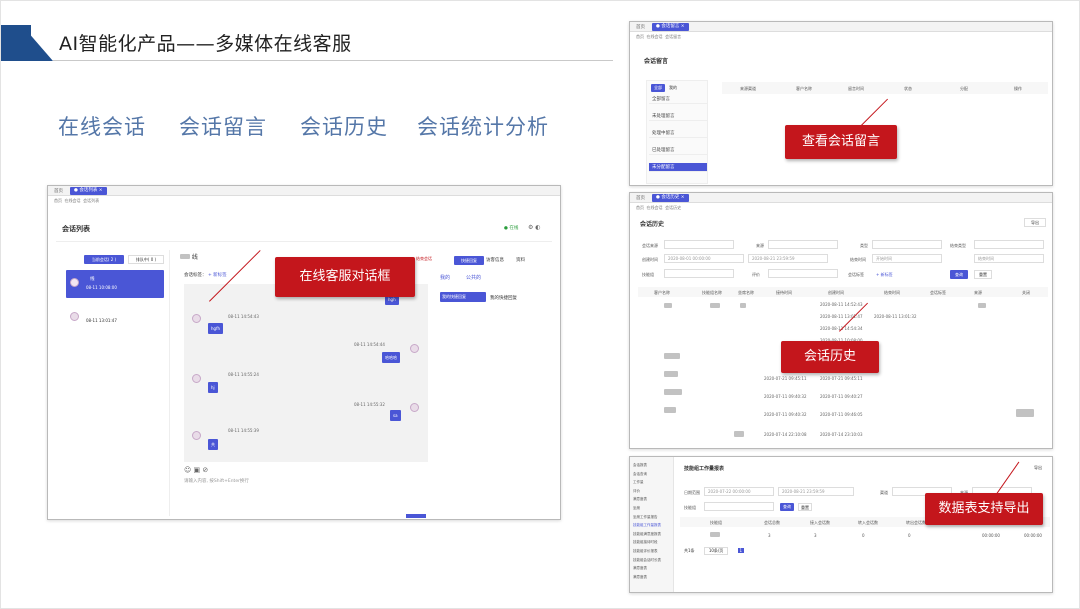 The image size is (1080, 609). Describe the element at coordinates (520, 260) in the screenshot. I see `tab-profile: 资料` at that location.